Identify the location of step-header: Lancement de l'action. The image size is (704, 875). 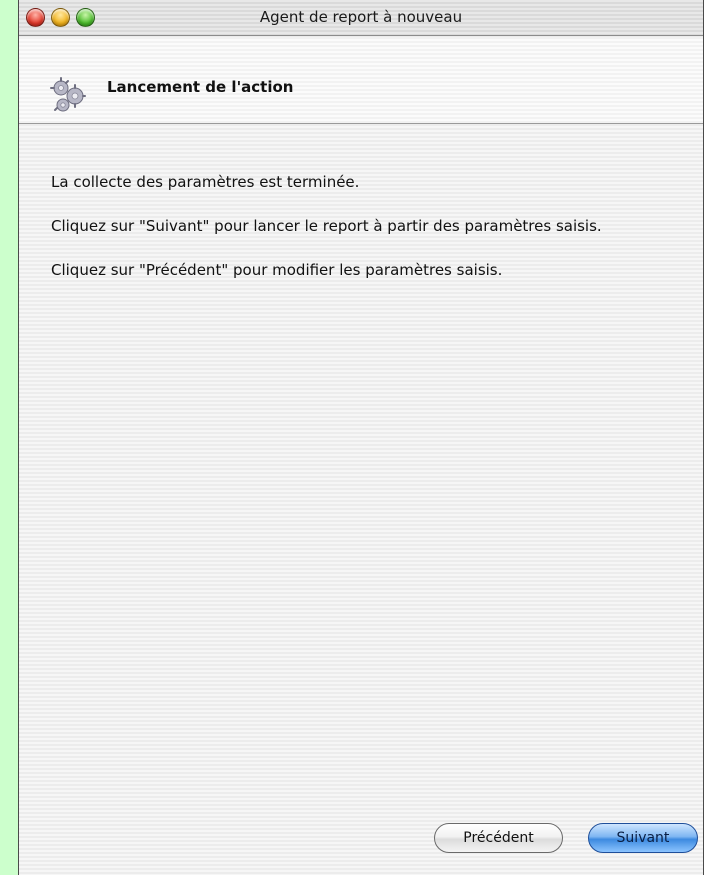
(361, 80).